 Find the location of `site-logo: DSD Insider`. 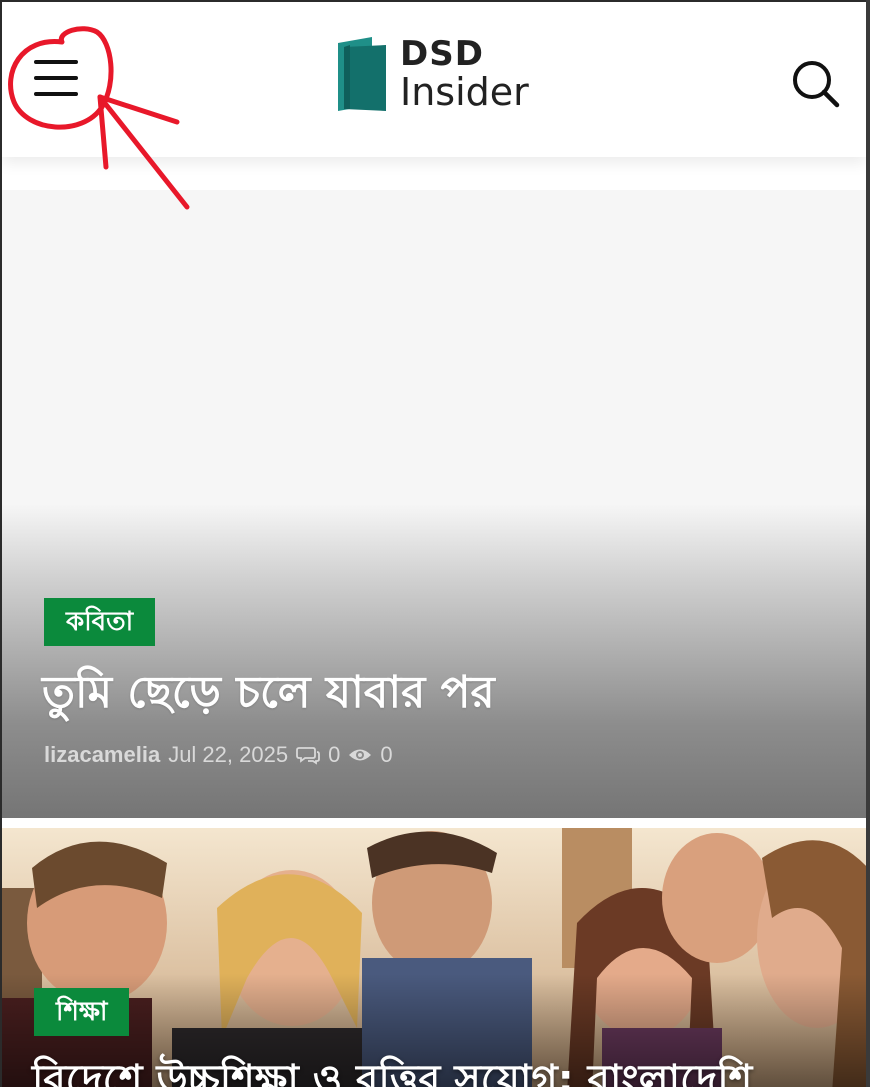

site-logo: DSD Insider is located at coordinates (430, 74).